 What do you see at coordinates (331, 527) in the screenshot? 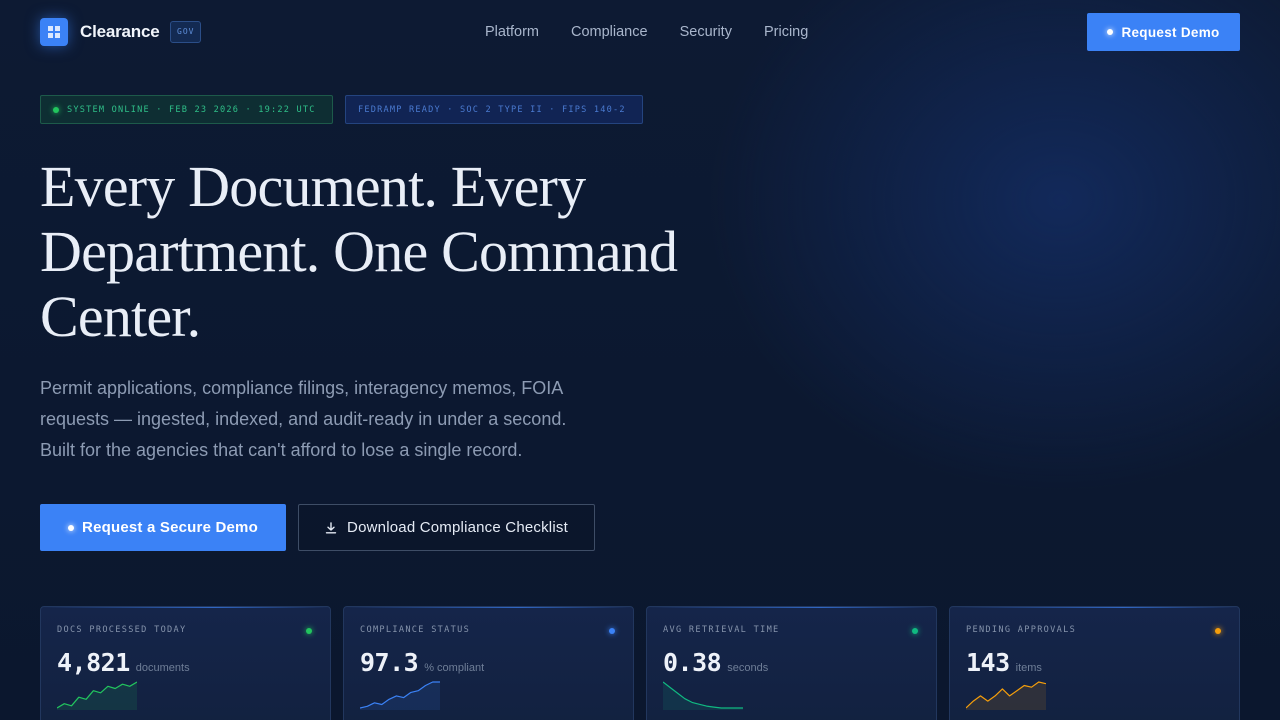
I see `download-icon` at bounding box center [331, 527].